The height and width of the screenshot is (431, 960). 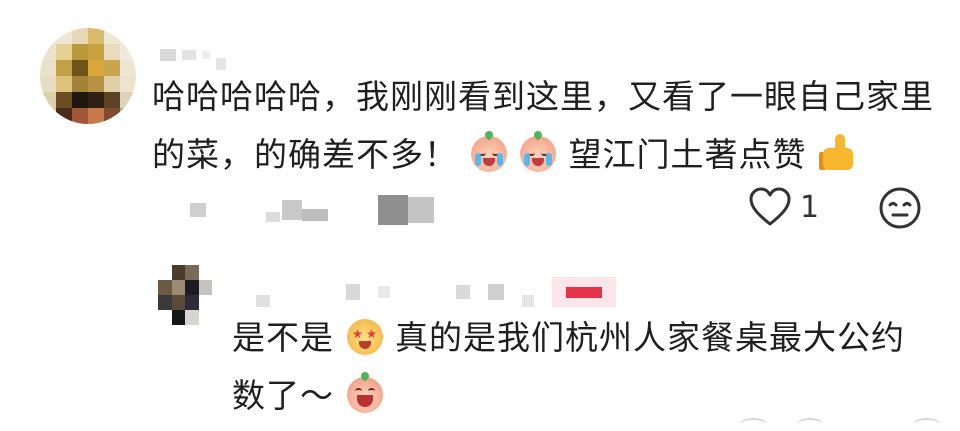 What do you see at coordinates (840, 423) in the screenshot?
I see `next-row-icons-cutoff` at bounding box center [840, 423].